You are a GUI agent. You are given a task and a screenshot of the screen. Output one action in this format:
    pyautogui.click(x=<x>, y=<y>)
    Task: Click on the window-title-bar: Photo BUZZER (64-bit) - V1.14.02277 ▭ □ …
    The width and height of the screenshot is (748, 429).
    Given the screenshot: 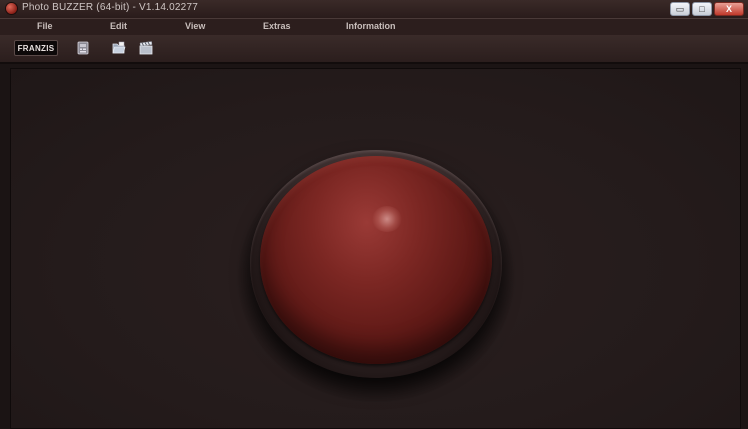 What is the action you would take?
    pyautogui.click(x=374, y=9)
    